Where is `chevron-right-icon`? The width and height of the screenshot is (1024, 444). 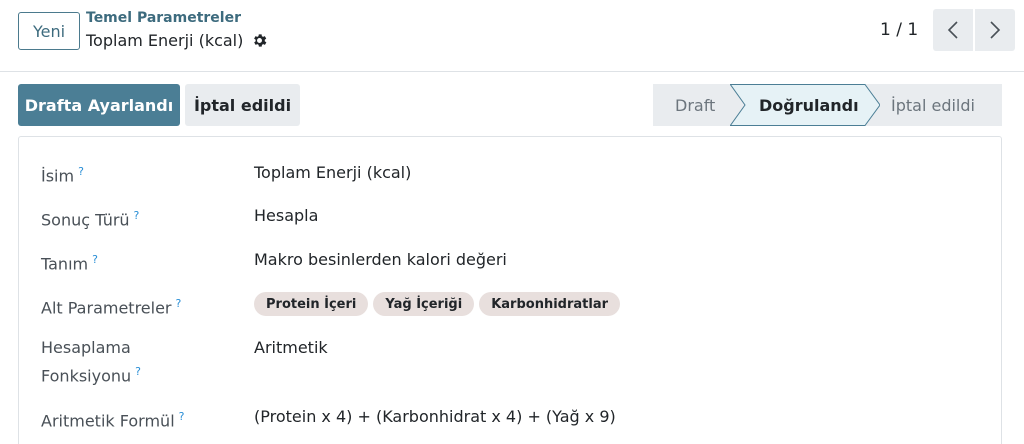
chevron-right-icon is located at coordinates (995, 30).